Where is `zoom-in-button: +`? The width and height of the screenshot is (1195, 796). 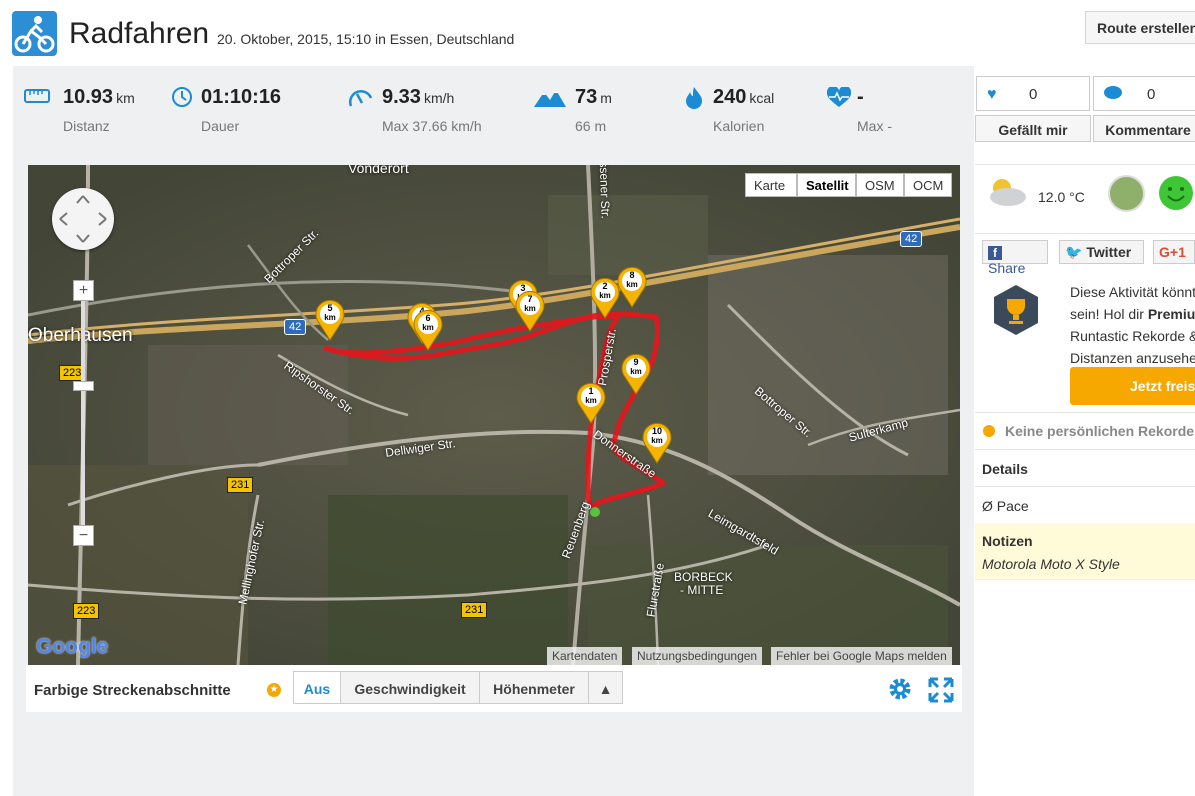
zoom-in-button: + is located at coordinates (83, 290).